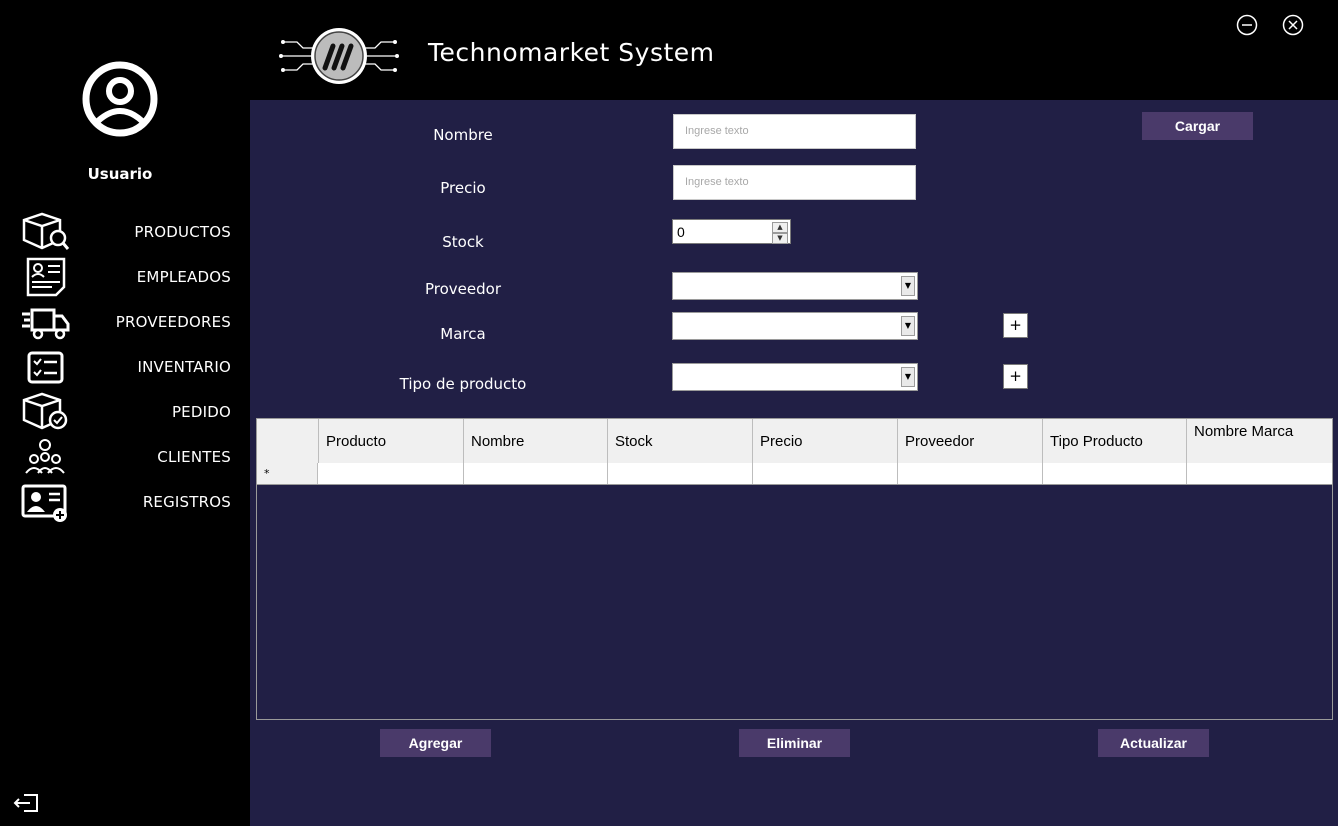 This screenshot has width=1338, height=826. Describe the element at coordinates (536, 441) in the screenshot. I see `column-header-nombre: Nombre` at that location.